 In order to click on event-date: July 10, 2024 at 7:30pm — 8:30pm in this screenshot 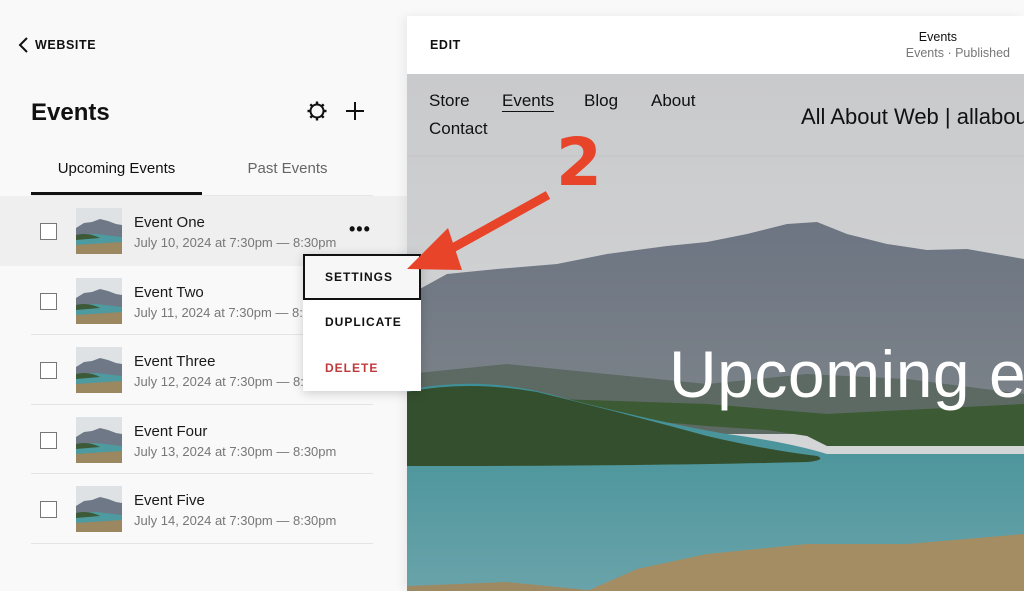, I will do `click(235, 242)`.